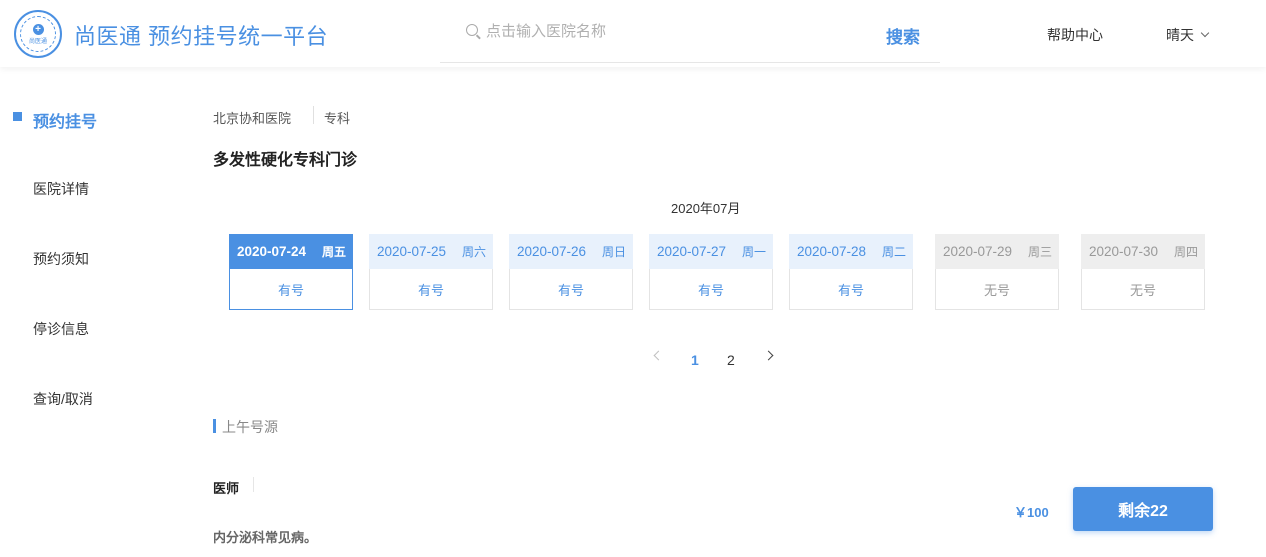  Describe the element at coordinates (313, 115) in the screenshot. I see `breadcrumb-divider` at that location.